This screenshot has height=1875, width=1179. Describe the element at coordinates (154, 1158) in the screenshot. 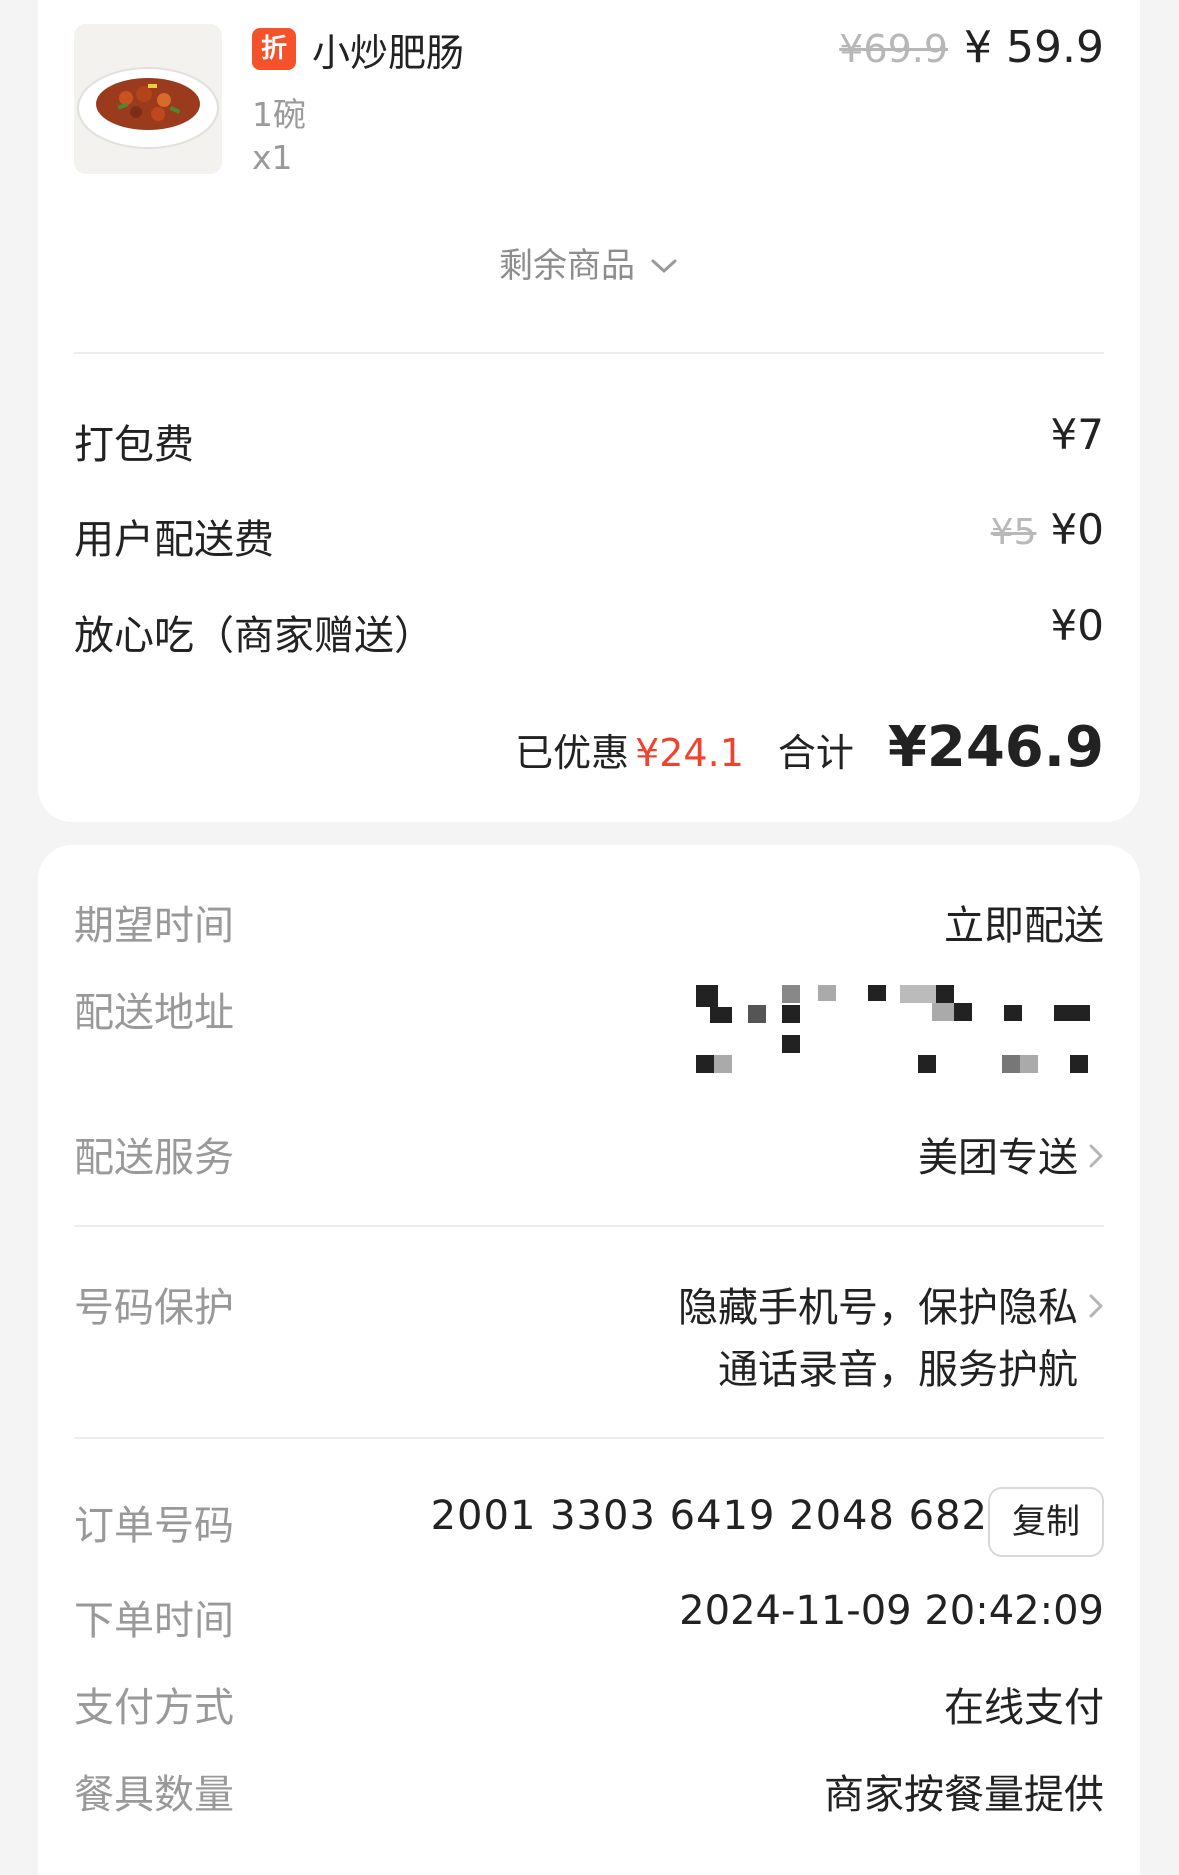

I see `delivery-service-label: 配送服务` at that location.